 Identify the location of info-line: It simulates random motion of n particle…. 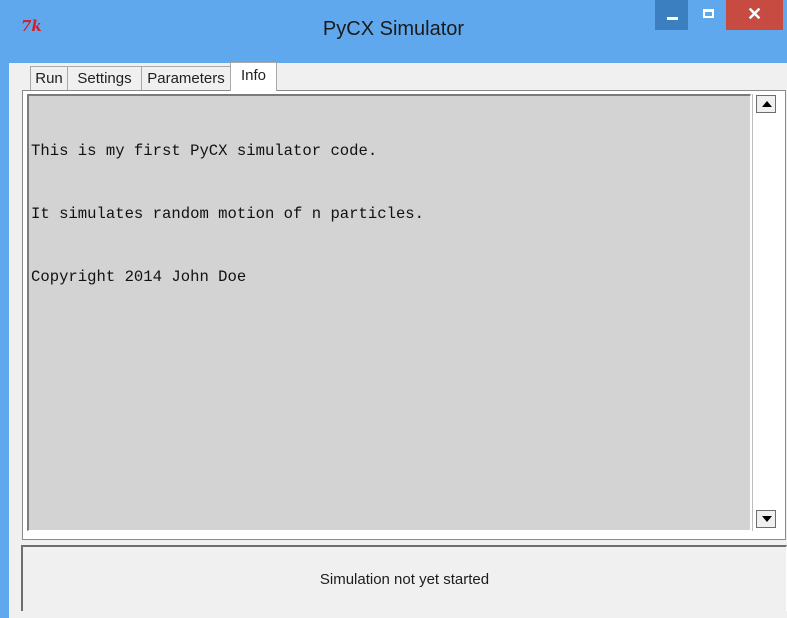
(228, 214).